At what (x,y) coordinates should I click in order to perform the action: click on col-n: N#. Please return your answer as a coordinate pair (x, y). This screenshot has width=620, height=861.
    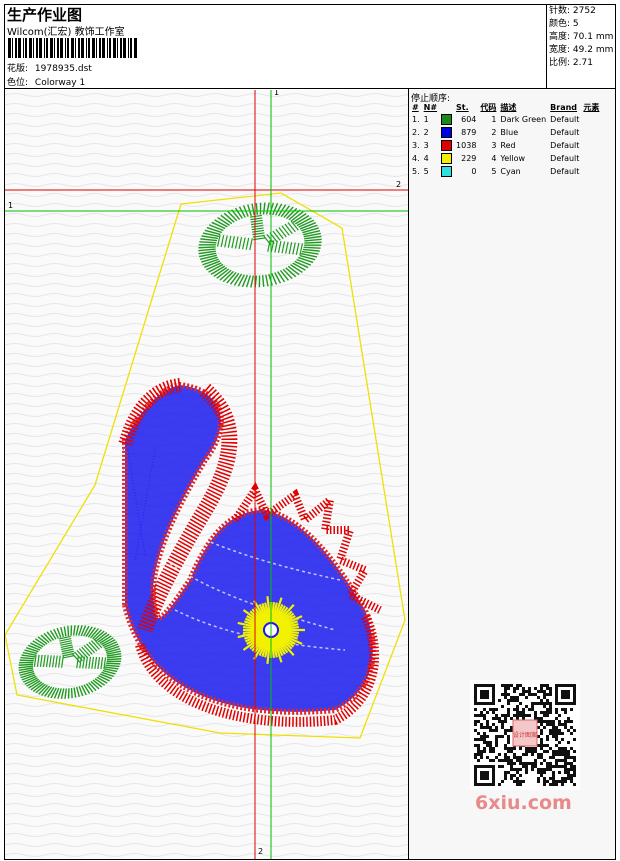
    Looking at the image, I should click on (430, 107).